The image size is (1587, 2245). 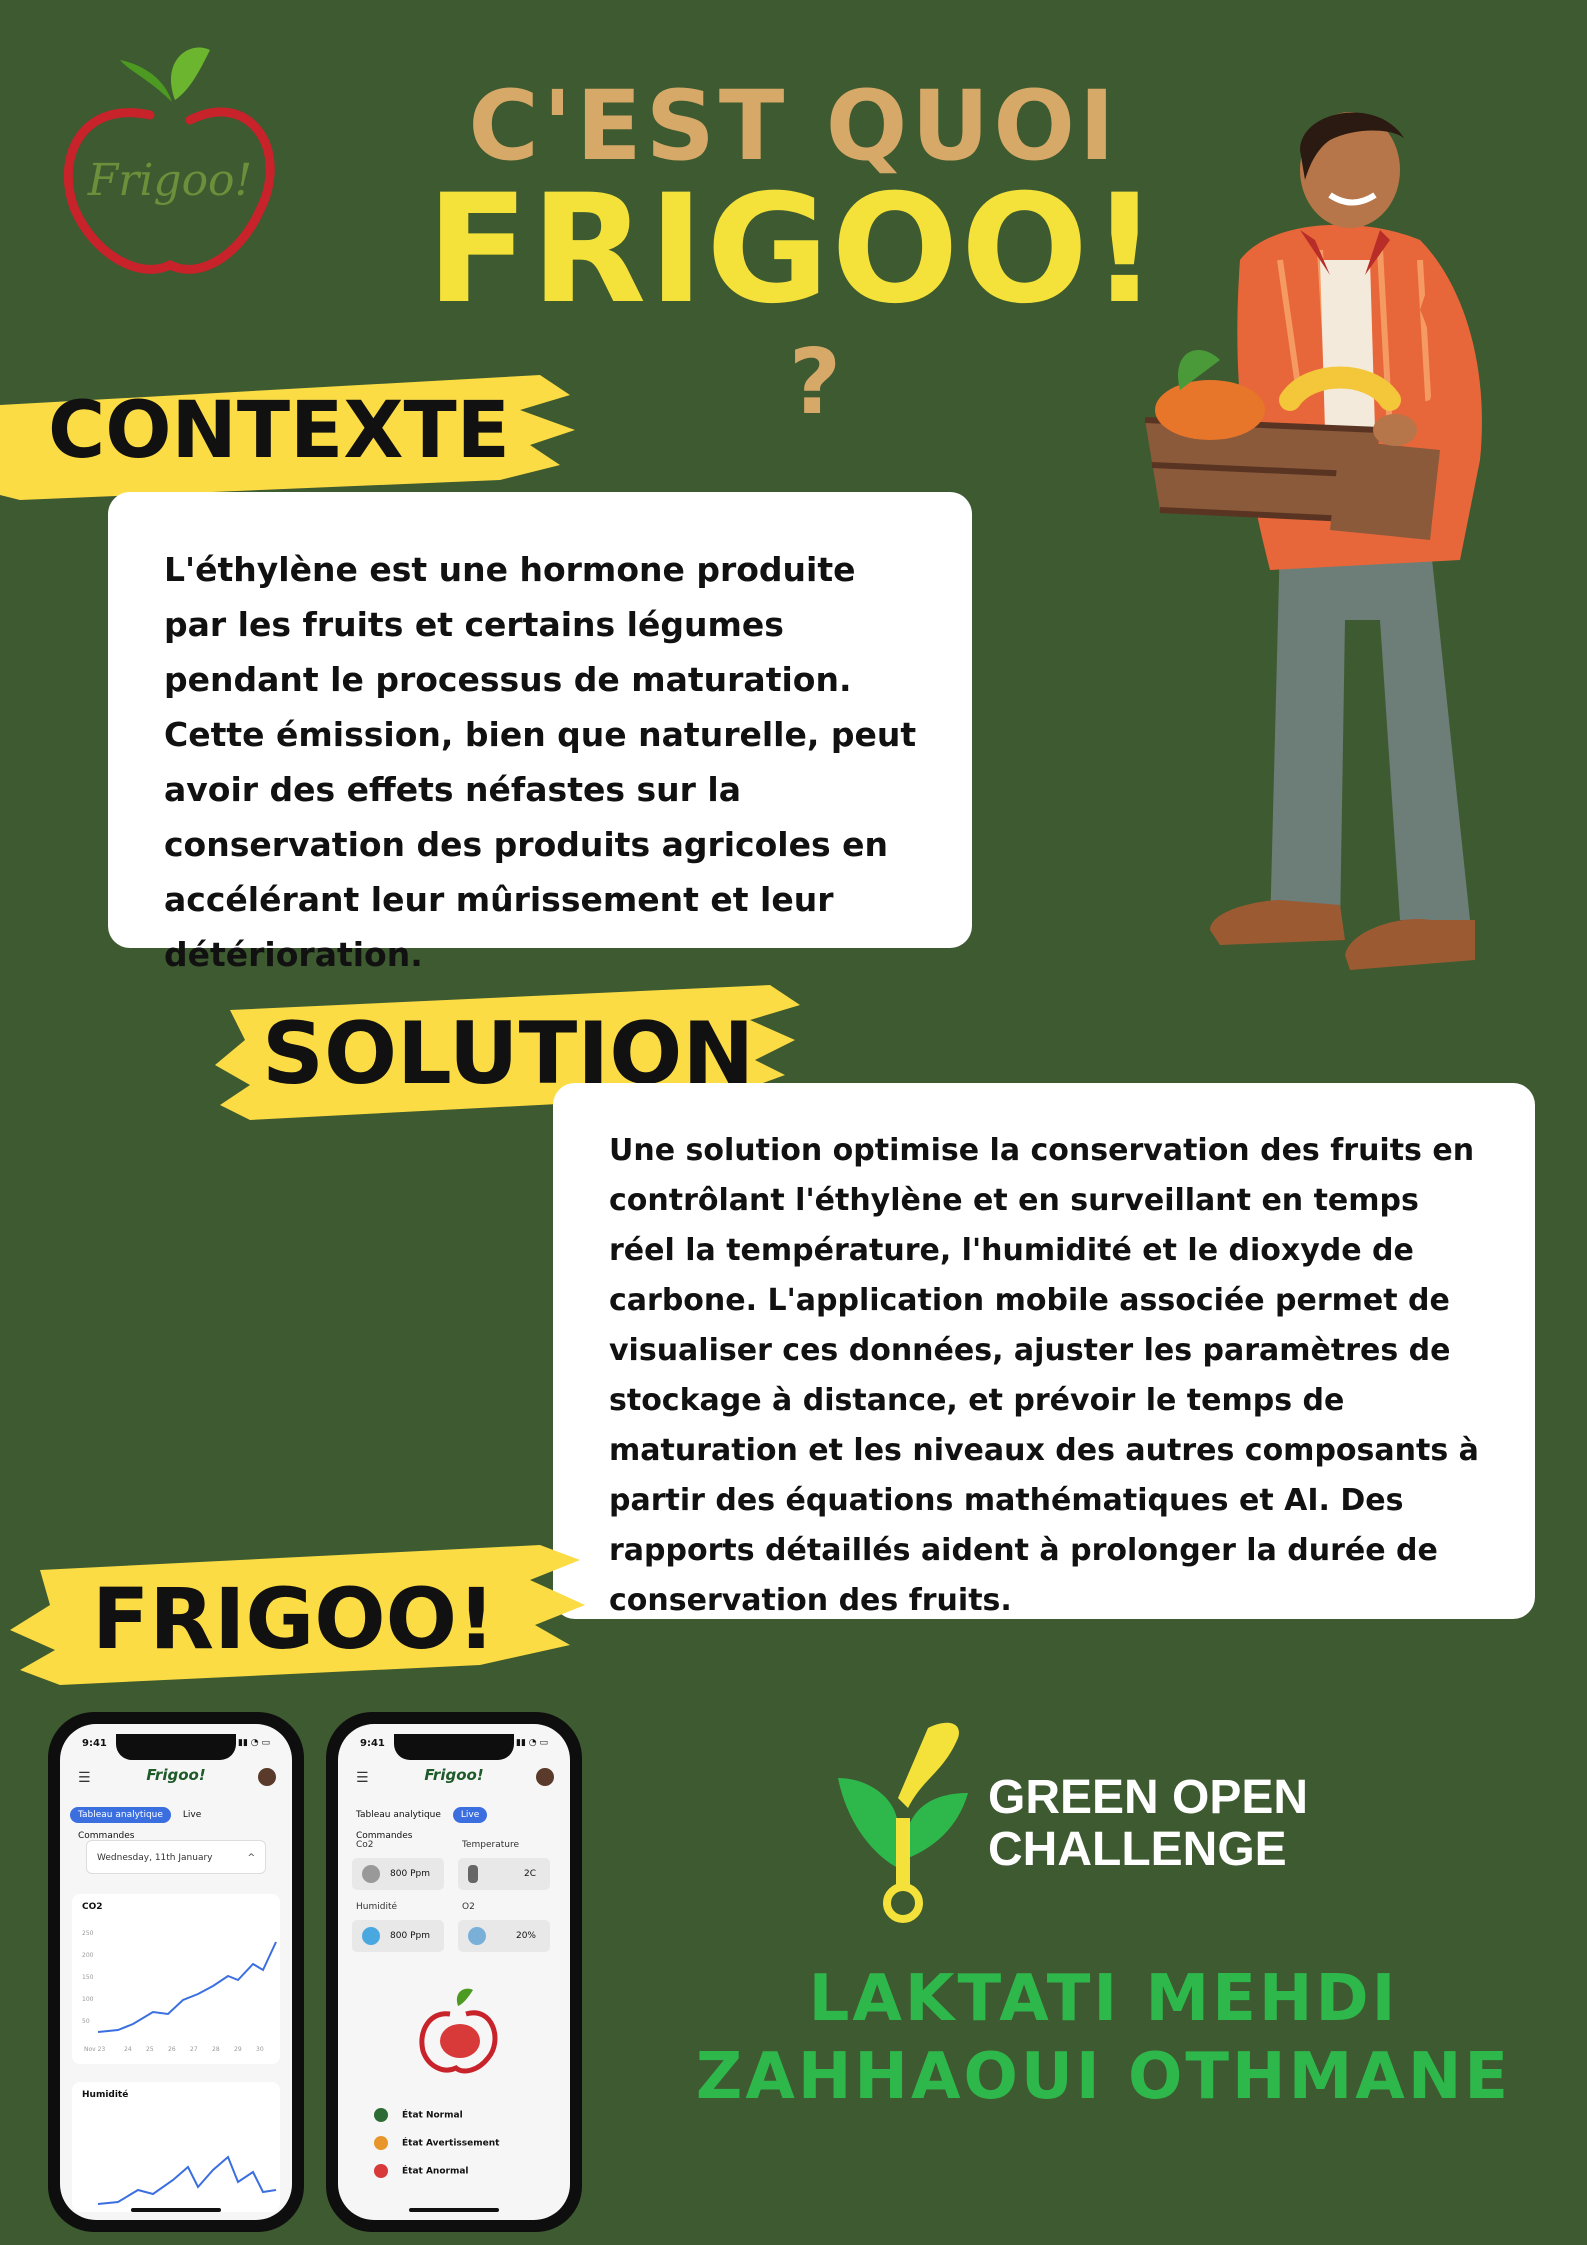 What do you see at coordinates (473, 1874) in the screenshot?
I see `thermometer-icon` at bounding box center [473, 1874].